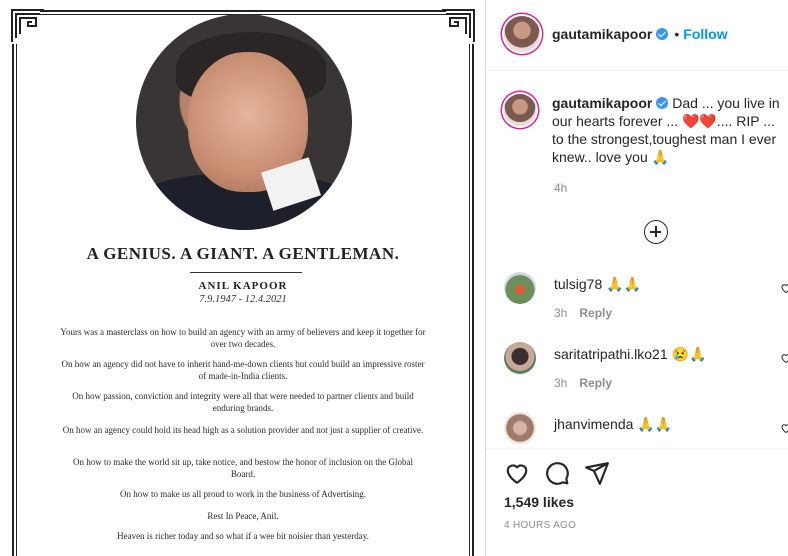 This screenshot has height=556, width=788. I want to click on frame-line-top, so click(243, 11).